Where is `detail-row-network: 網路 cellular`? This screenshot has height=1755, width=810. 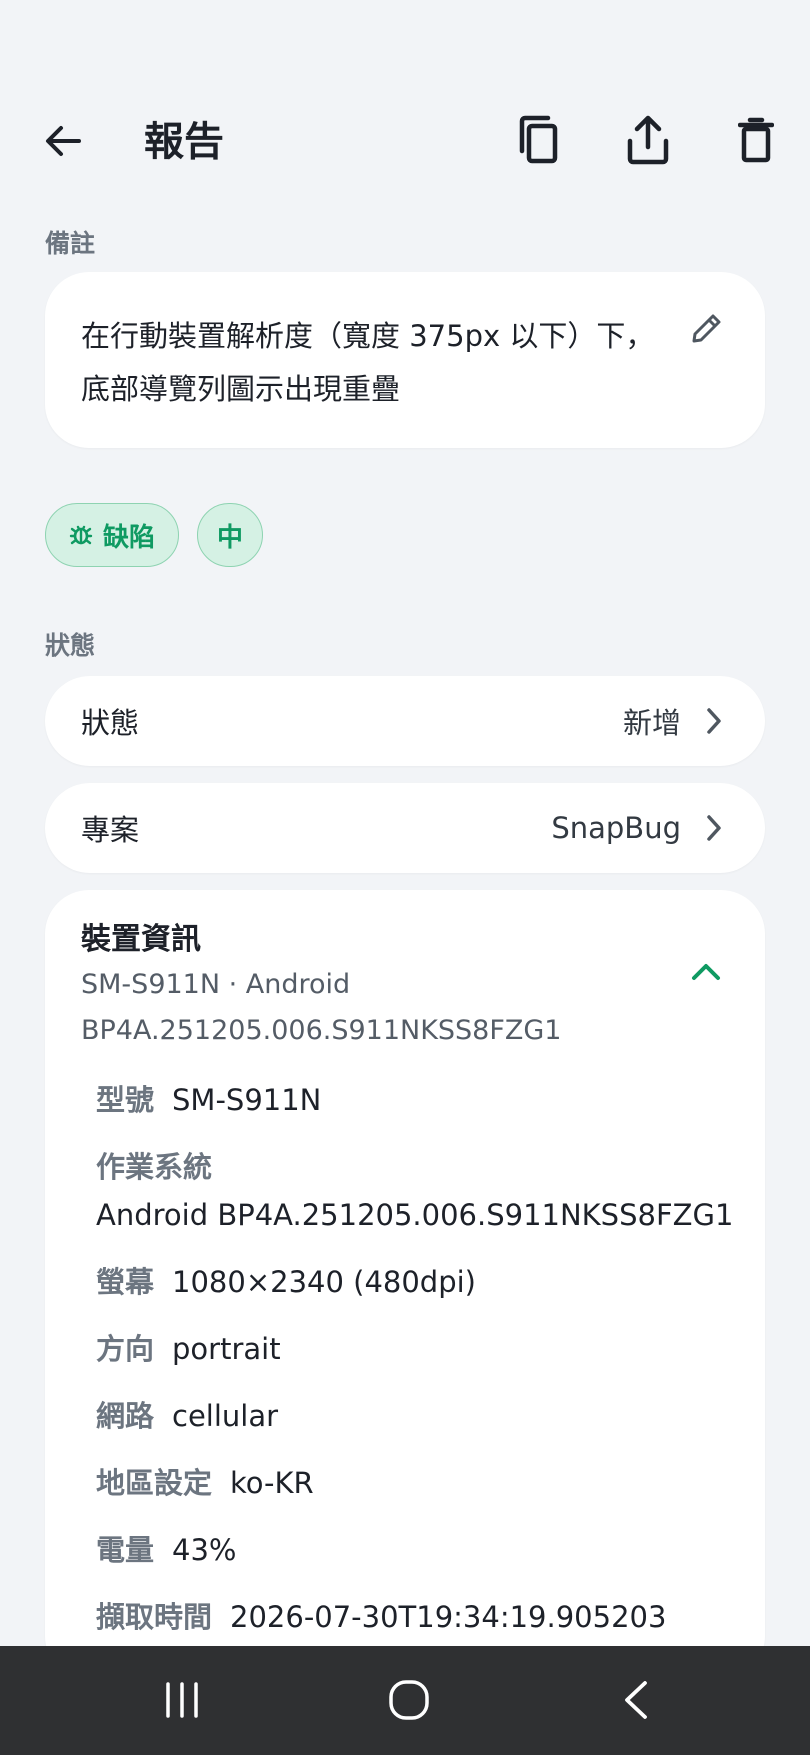 detail-row-network: 網路 cellular is located at coordinates (426, 1416).